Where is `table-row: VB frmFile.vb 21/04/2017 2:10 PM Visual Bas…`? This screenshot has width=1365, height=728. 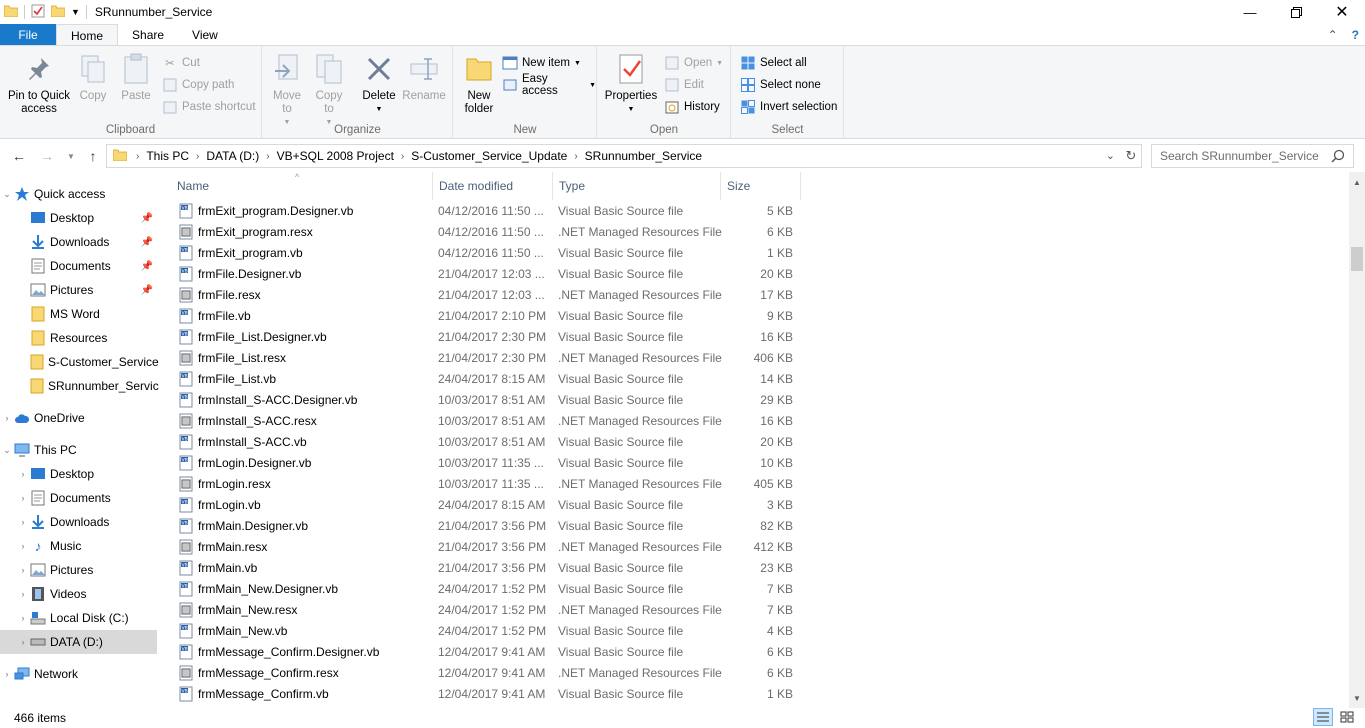 table-row: VB frmFile.vb 21/04/2017 2:10 PM Visual Bas… is located at coordinates (487, 316).